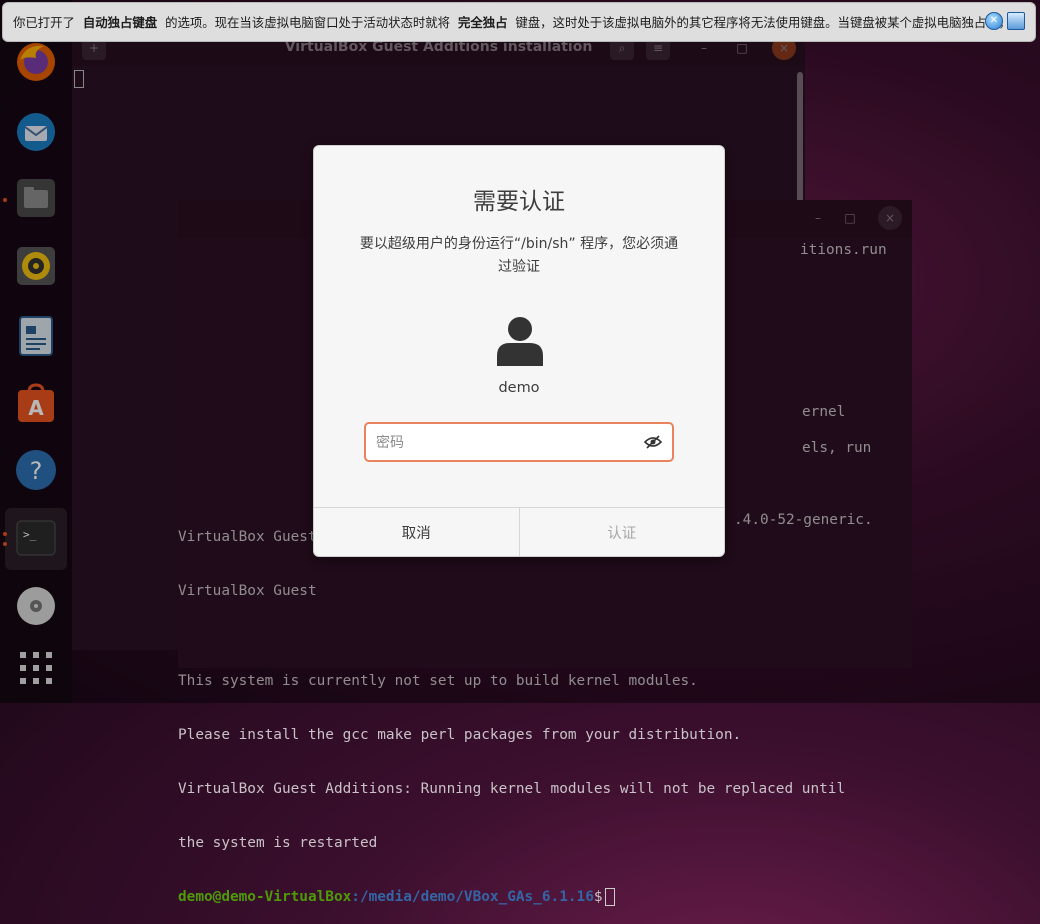 Image resolution: width=1040 pixels, height=924 pixels. Describe the element at coordinates (247, 591) in the screenshot. I see `terminal-line: VirtualBox Guest` at that location.